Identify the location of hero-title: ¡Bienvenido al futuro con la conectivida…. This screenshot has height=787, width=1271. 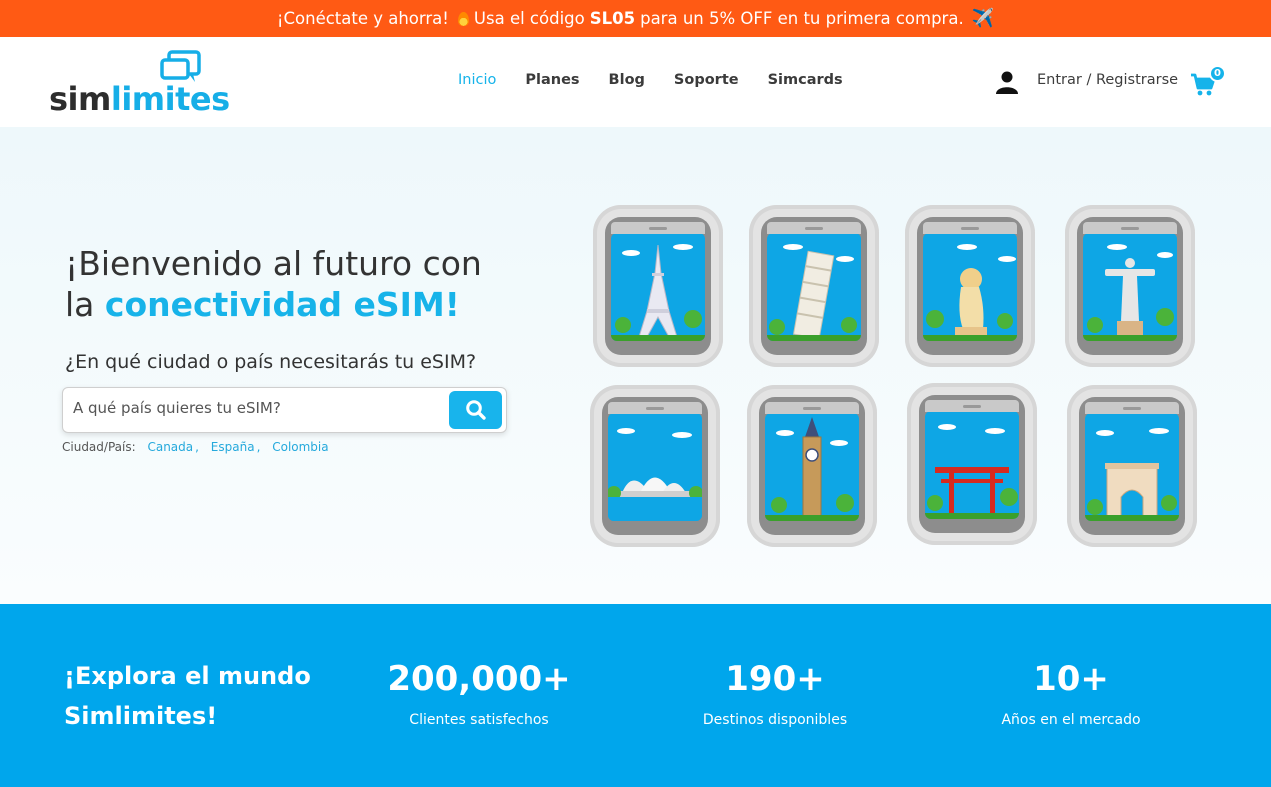
(305, 284).